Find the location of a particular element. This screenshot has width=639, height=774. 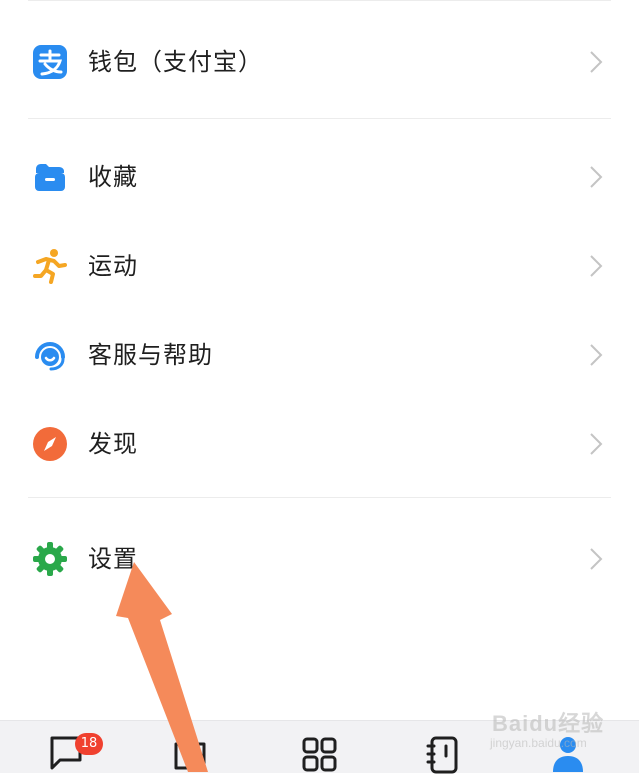

folder-icon is located at coordinates (50, 177).